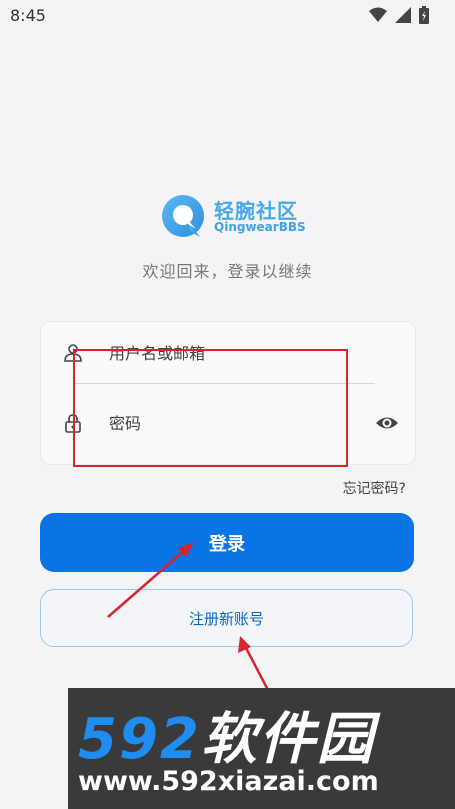 Image resolution: width=455 pixels, height=809 pixels. Describe the element at coordinates (73, 353) in the screenshot. I see `user-icon` at that location.